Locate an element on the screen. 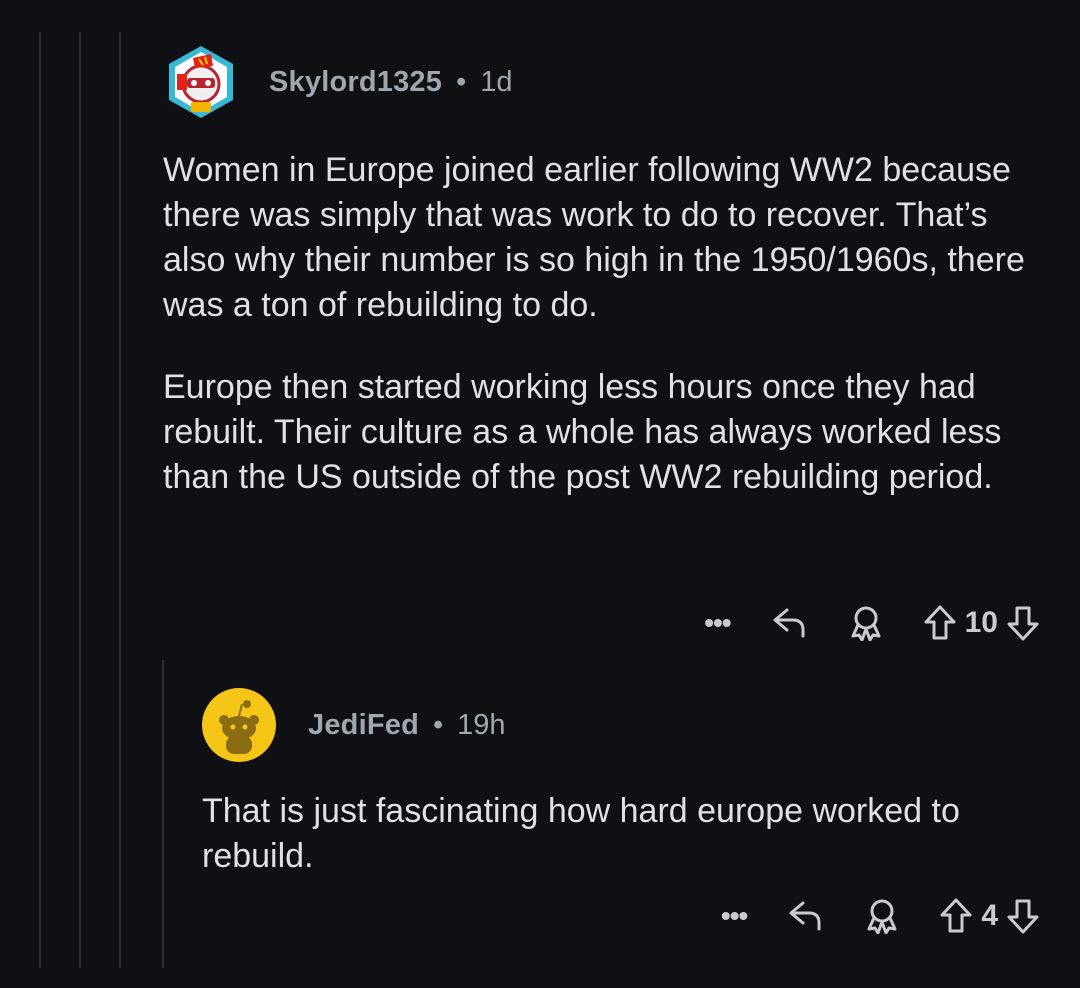  comment-header: Skylord1325 • 1d is located at coordinates (603, 82).